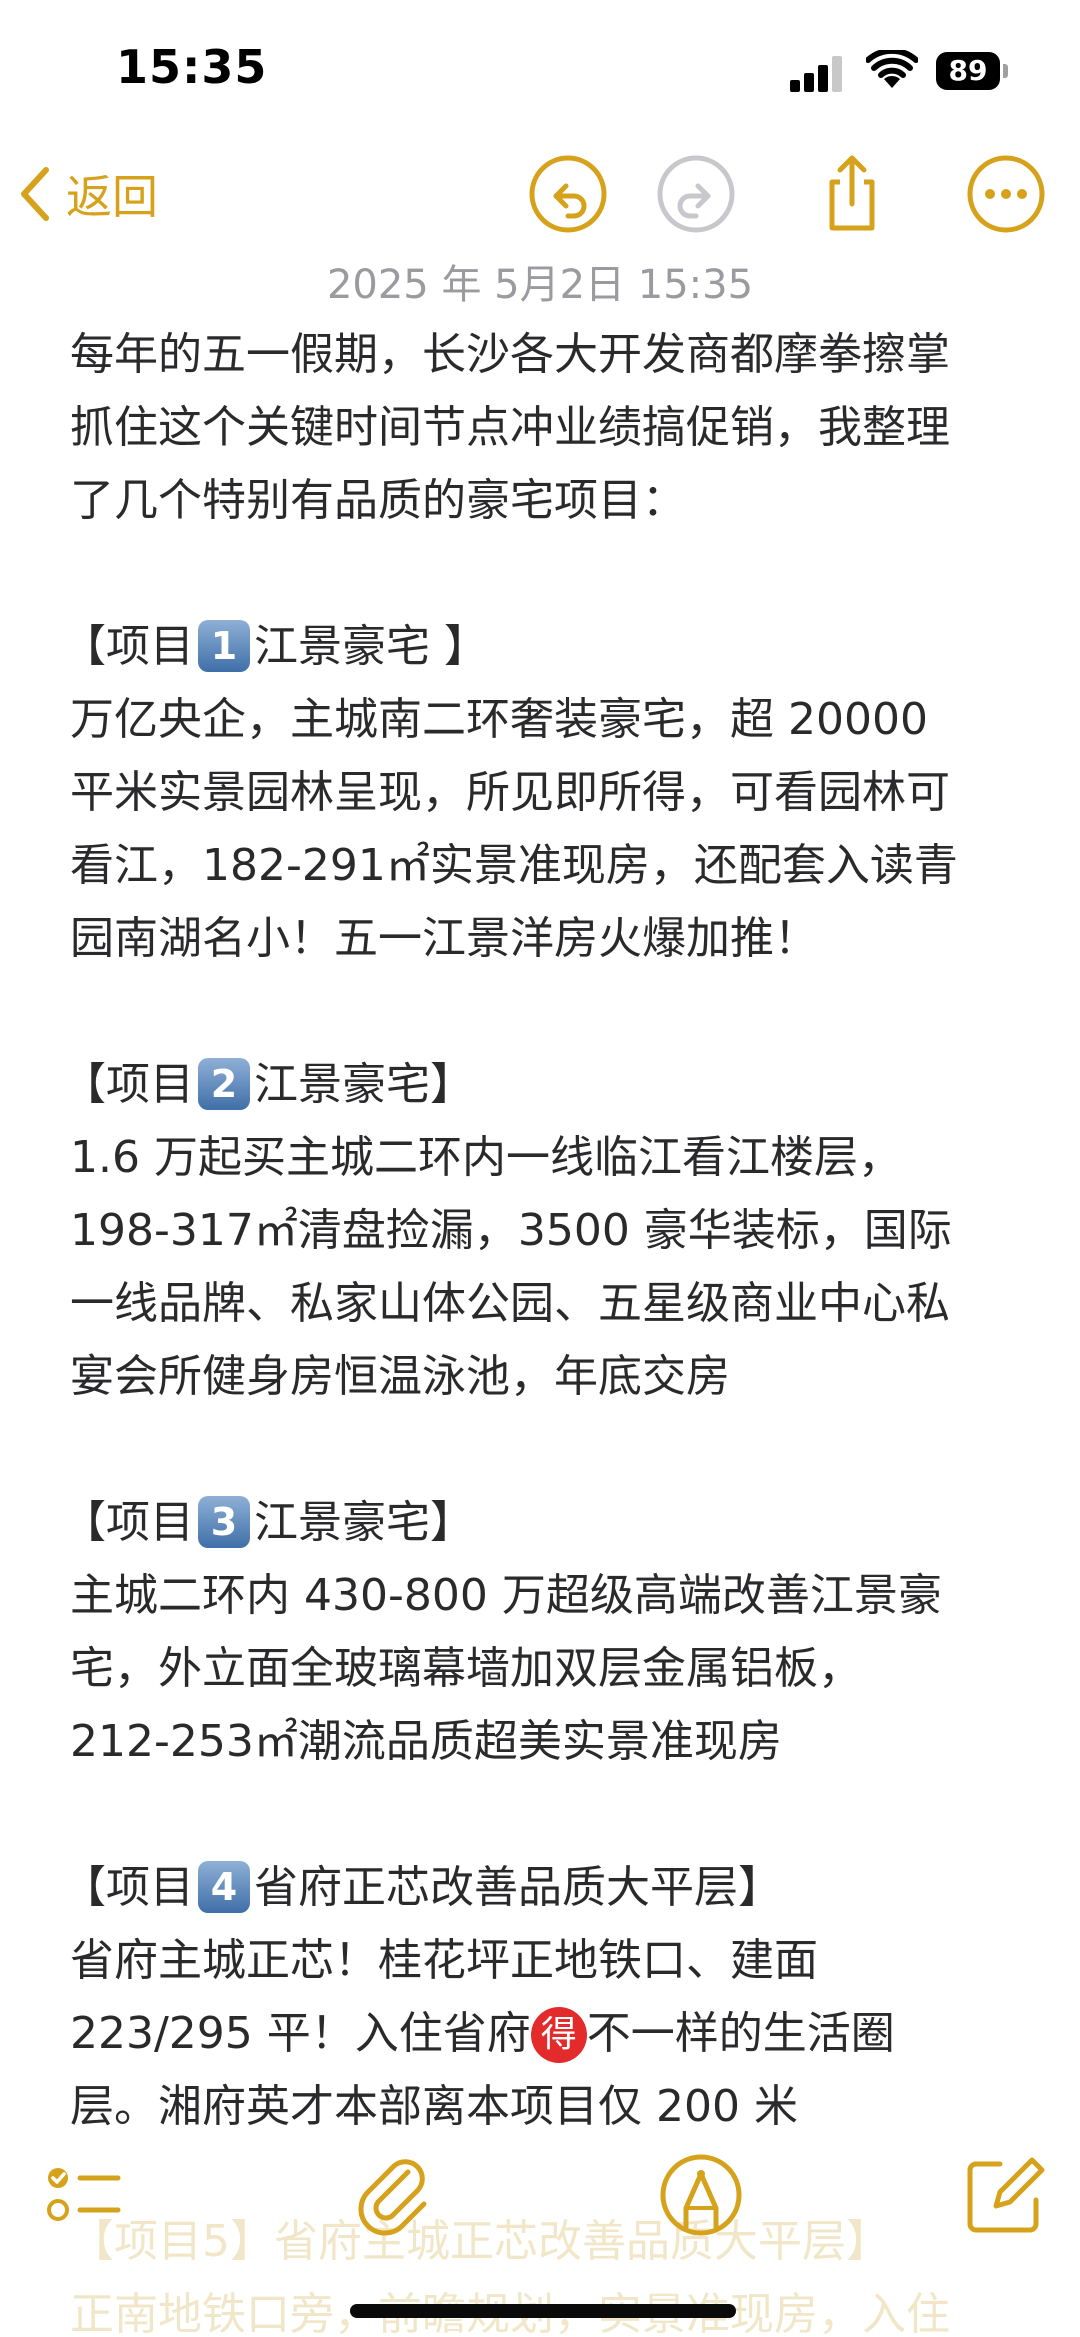  Describe the element at coordinates (968, 70) in the screenshot. I see `battery-level: 89` at that location.